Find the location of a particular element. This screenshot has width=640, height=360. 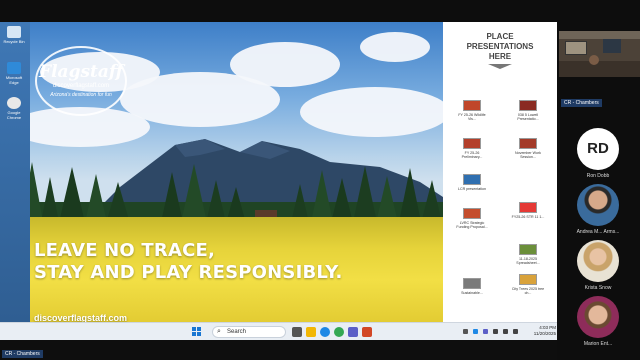

share-label-bar: CR - Chambers is located at coordinates (278, 350).